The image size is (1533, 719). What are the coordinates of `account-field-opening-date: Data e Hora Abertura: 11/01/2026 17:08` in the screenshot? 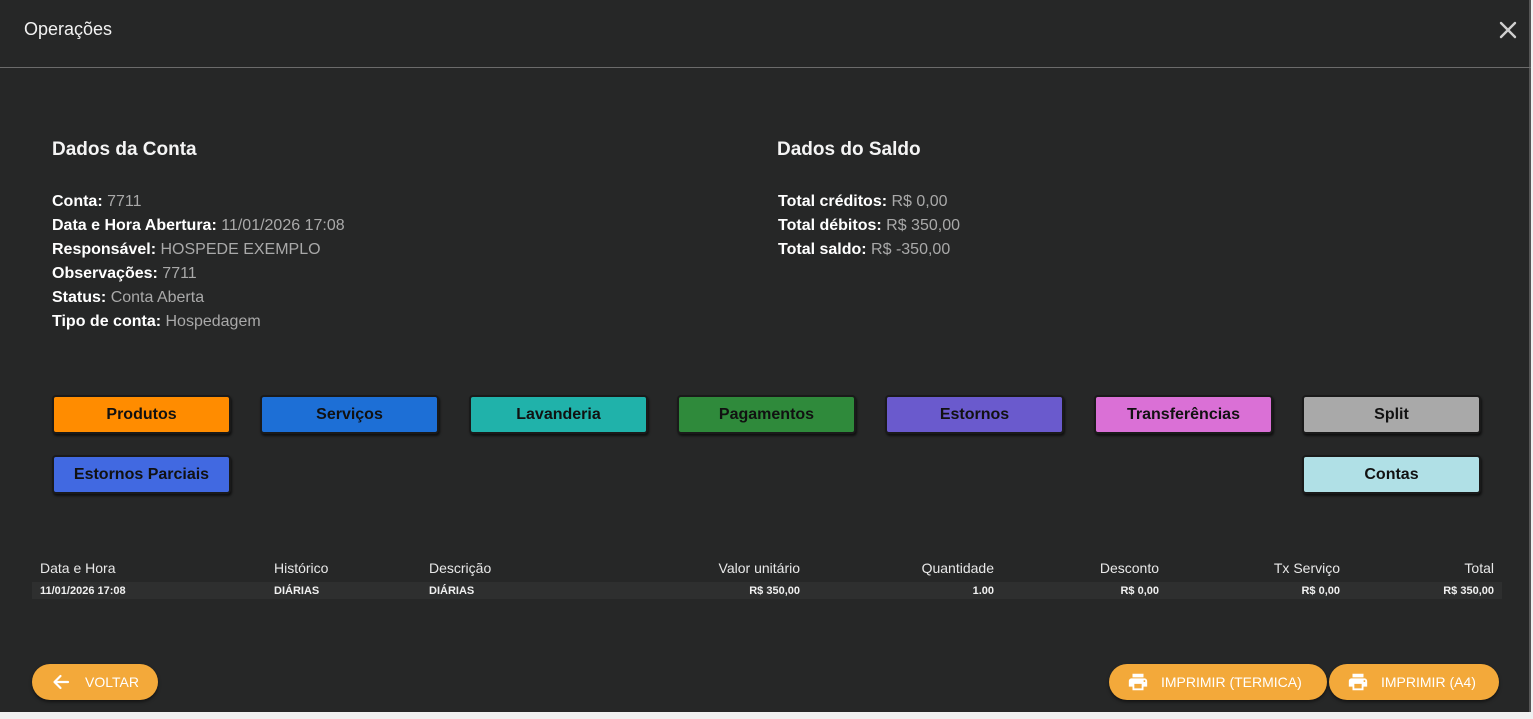 It's located at (198, 226).